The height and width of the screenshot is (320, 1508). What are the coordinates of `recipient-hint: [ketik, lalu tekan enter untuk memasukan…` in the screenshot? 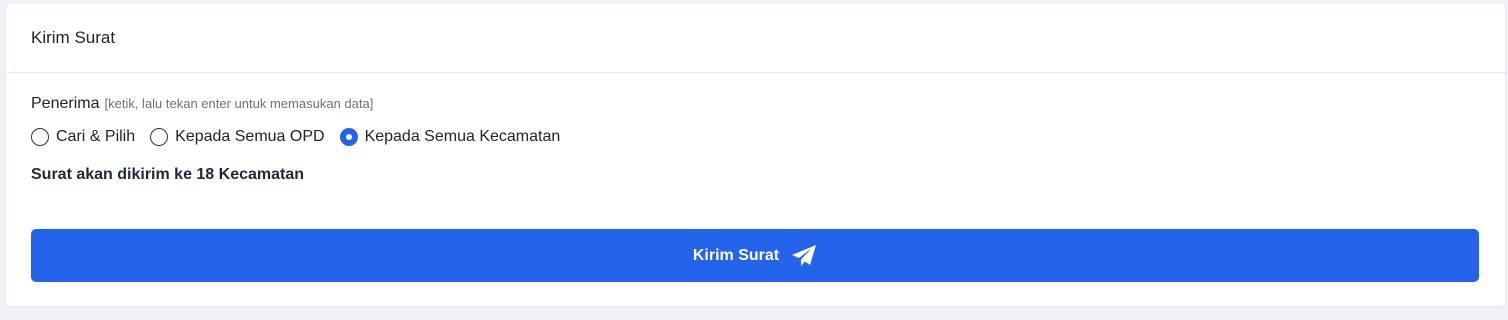 It's located at (239, 103).